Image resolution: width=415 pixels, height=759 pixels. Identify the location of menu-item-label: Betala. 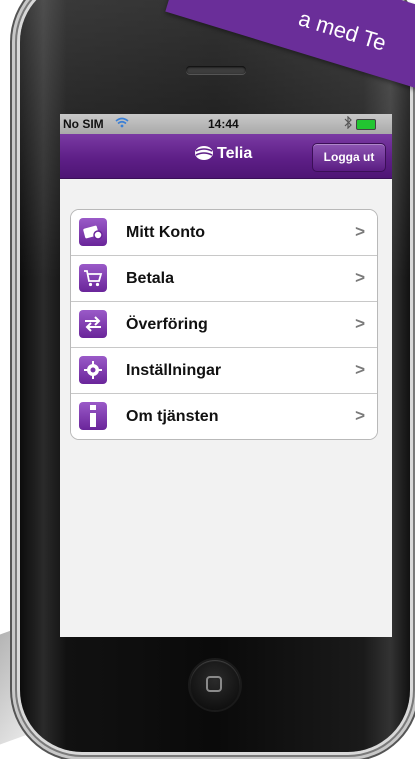
(150, 278).